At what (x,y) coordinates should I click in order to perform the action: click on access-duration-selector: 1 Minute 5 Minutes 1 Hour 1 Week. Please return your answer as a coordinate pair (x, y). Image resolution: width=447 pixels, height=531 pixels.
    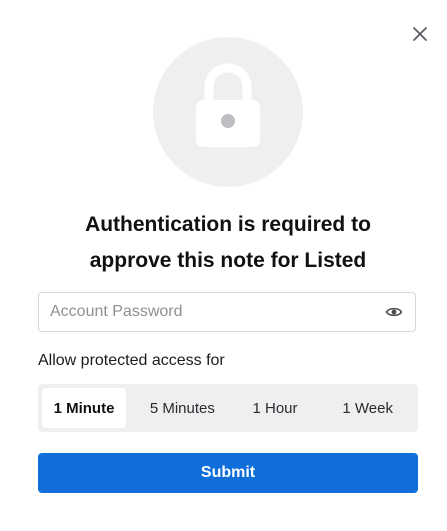
    Looking at the image, I should click on (228, 408).